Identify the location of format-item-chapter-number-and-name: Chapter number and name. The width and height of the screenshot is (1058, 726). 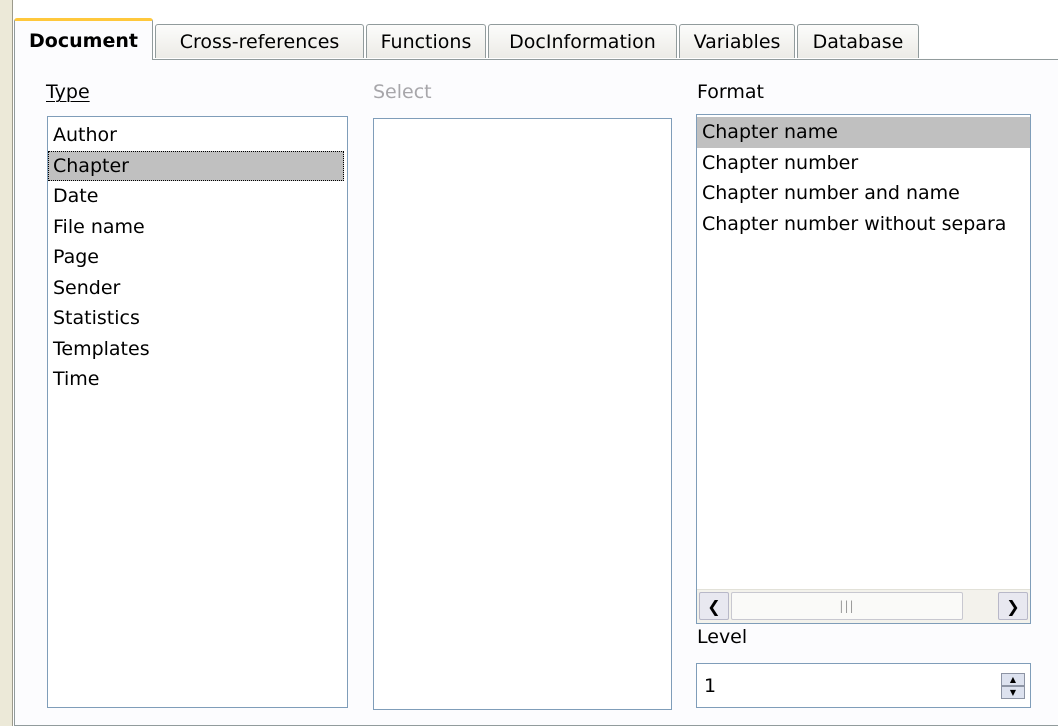
(863, 193).